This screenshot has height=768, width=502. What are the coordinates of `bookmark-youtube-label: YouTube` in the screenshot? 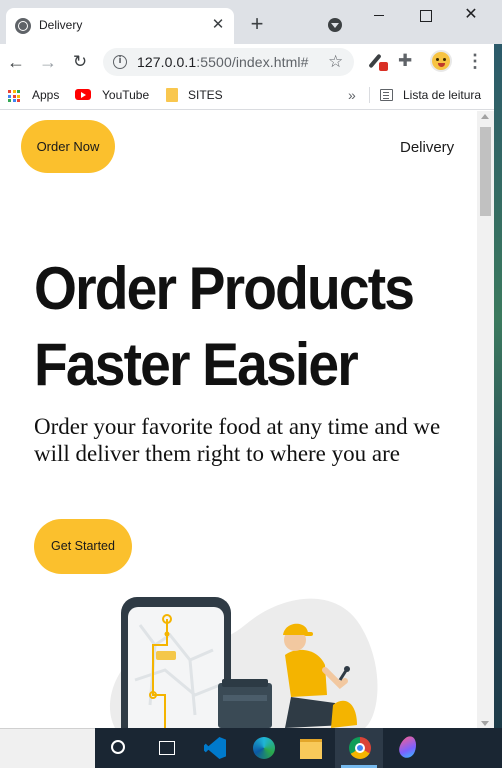 It's located at (126, 95).